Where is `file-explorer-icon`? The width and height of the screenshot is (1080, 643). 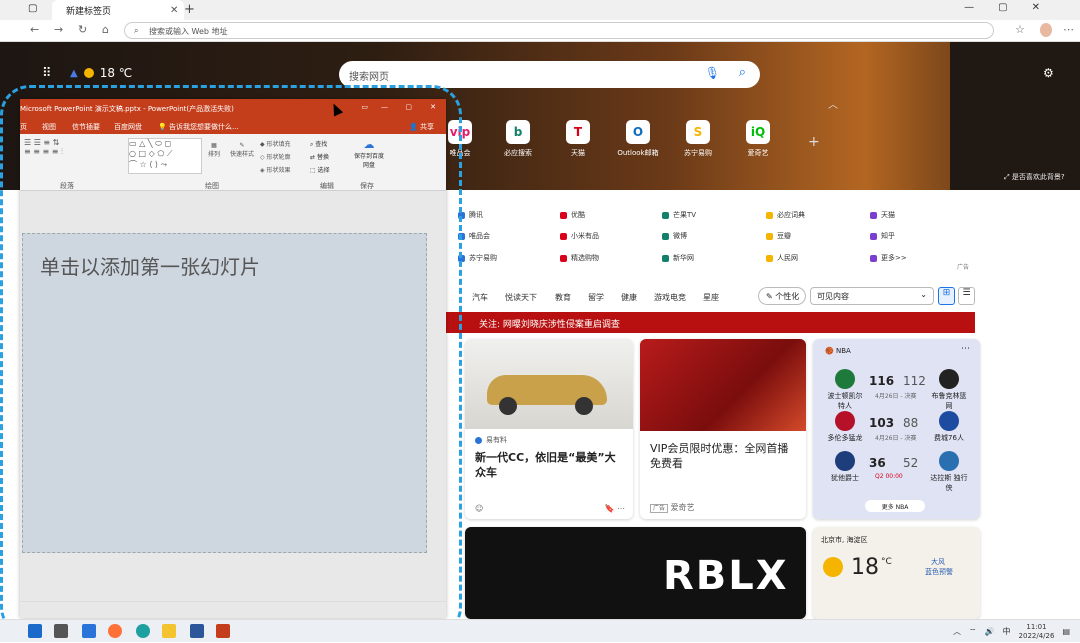 file-explorer-icon is located at coordinates (169, 631).